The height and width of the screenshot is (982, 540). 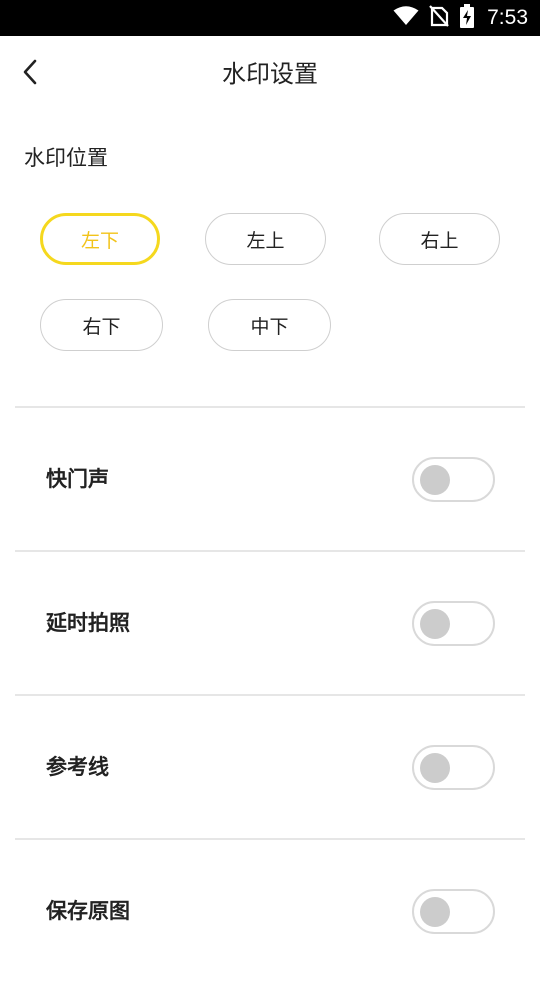 I want to click on battery-charging-icon, so click(x=467, y=18).